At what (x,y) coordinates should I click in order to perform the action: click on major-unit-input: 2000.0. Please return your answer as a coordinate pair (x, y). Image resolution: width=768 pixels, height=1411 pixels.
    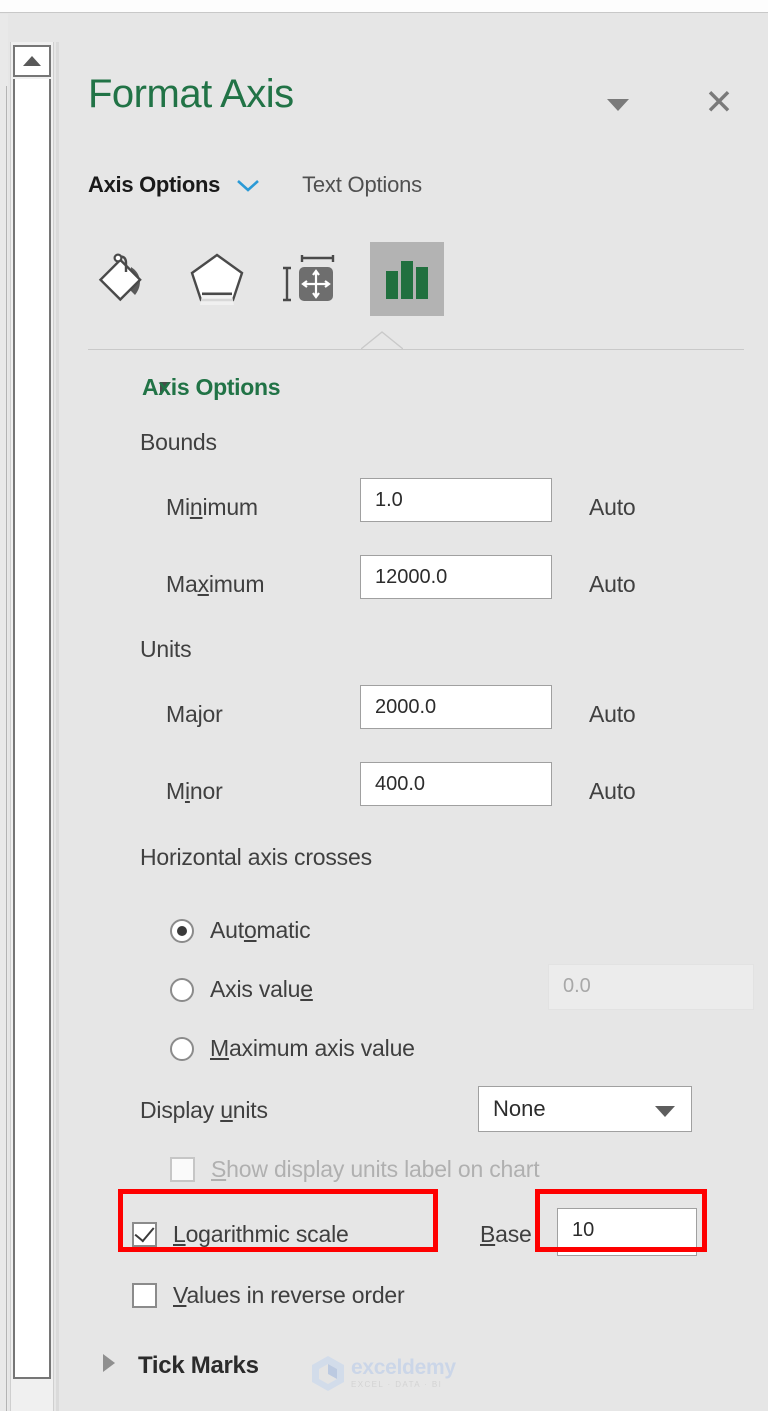
    Looking at the image, I should click on (456, 707).